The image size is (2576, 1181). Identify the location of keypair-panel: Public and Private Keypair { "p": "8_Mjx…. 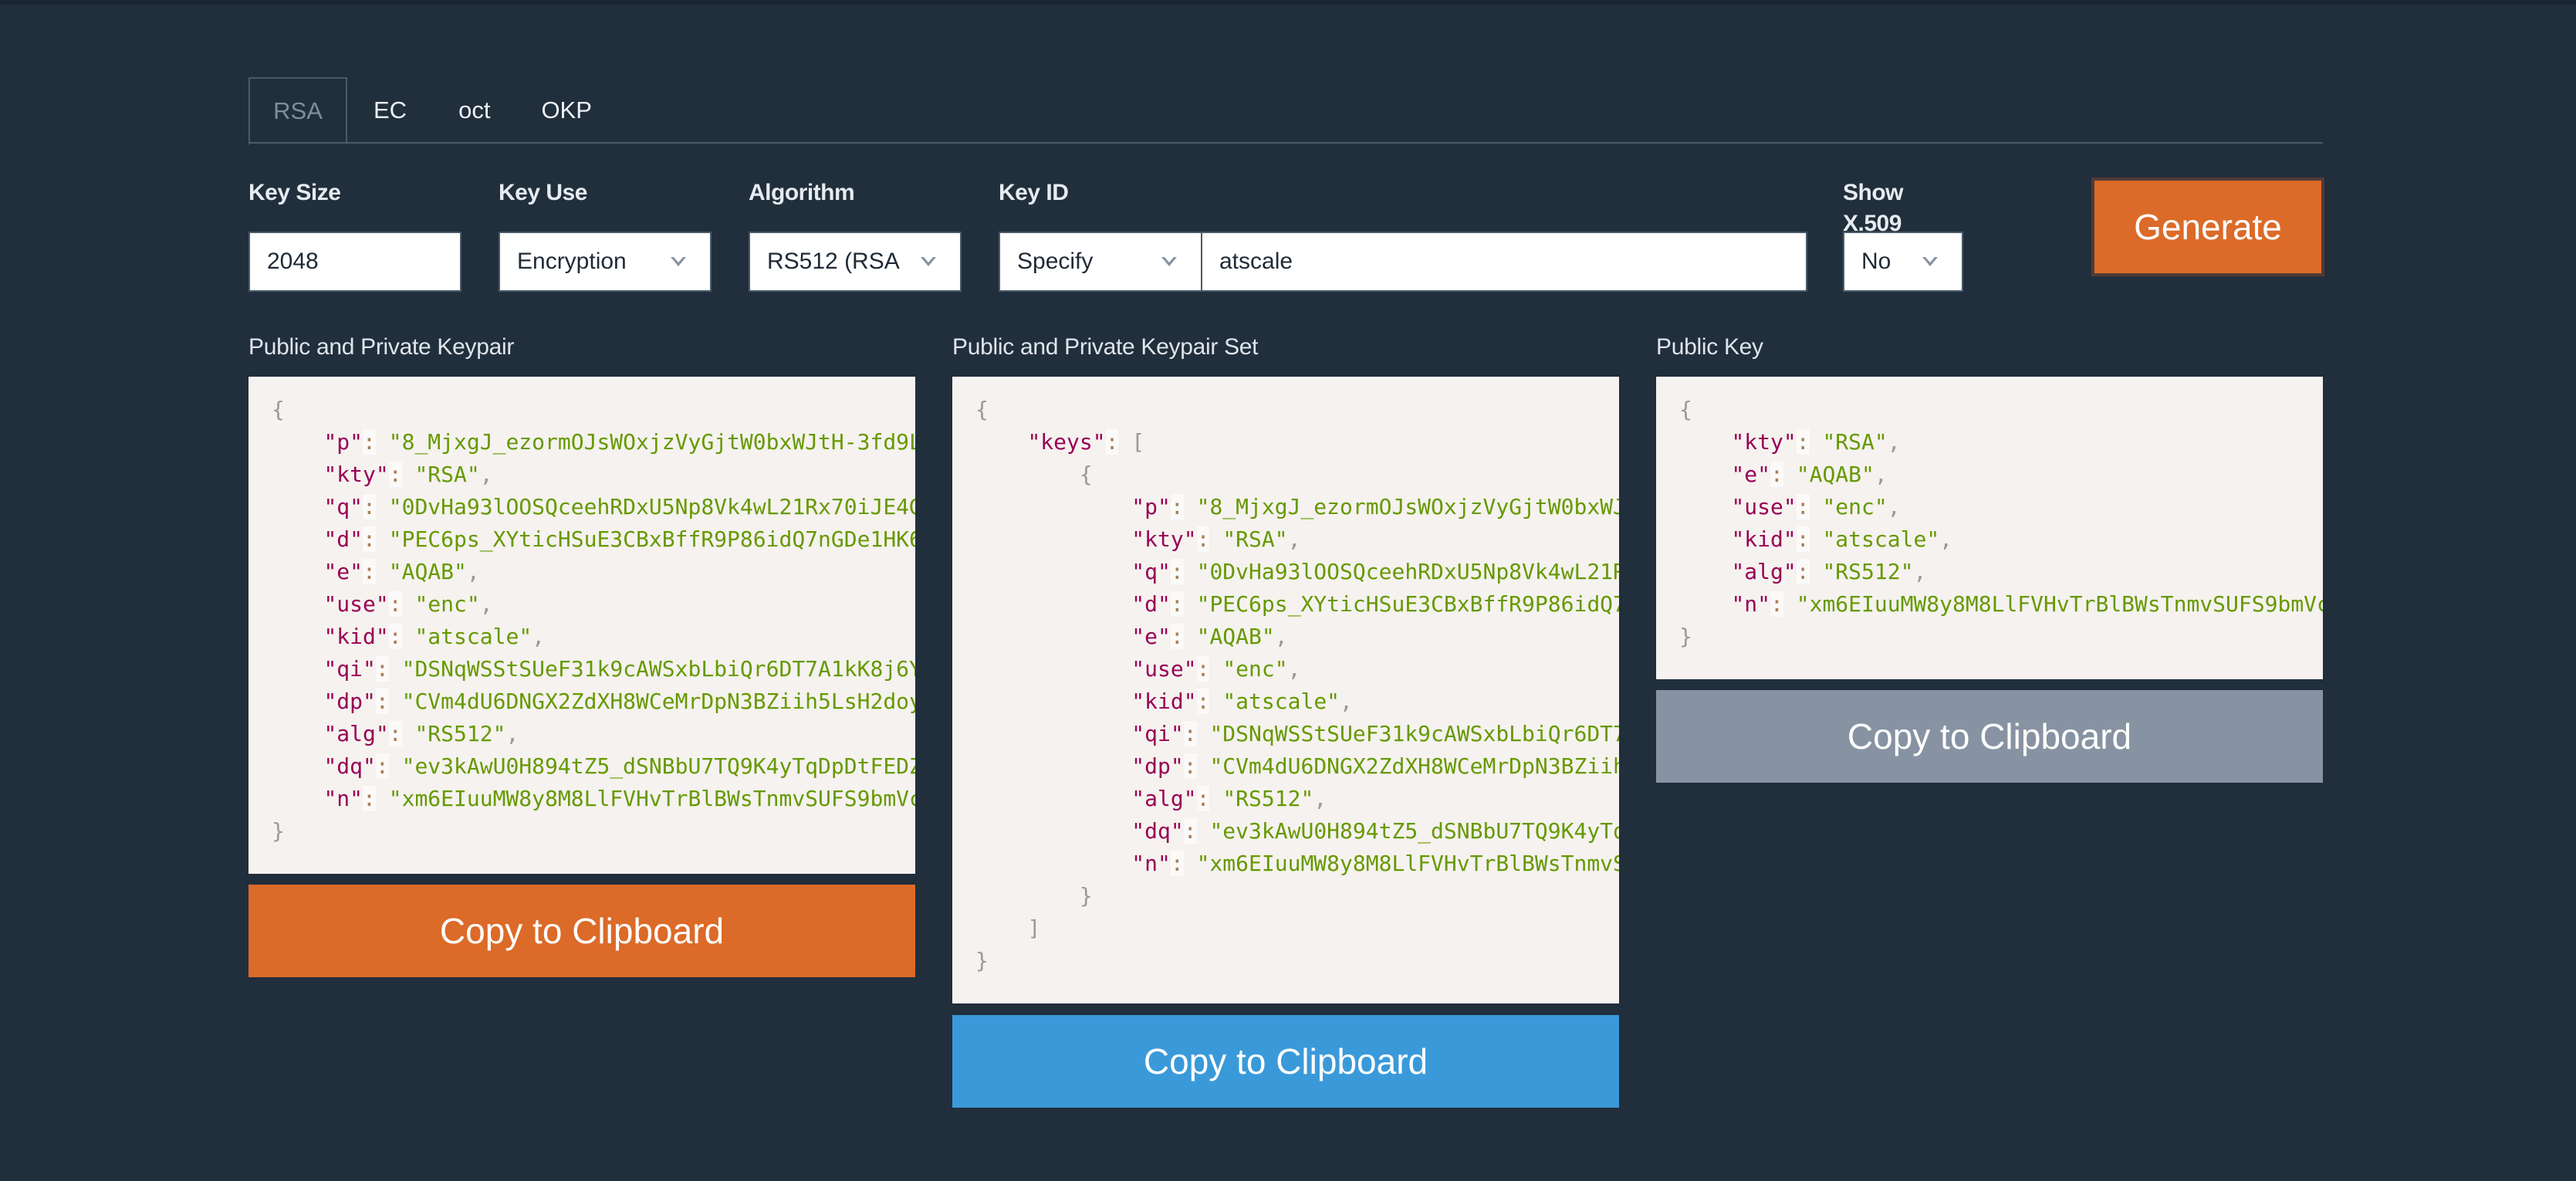
(581, 654).